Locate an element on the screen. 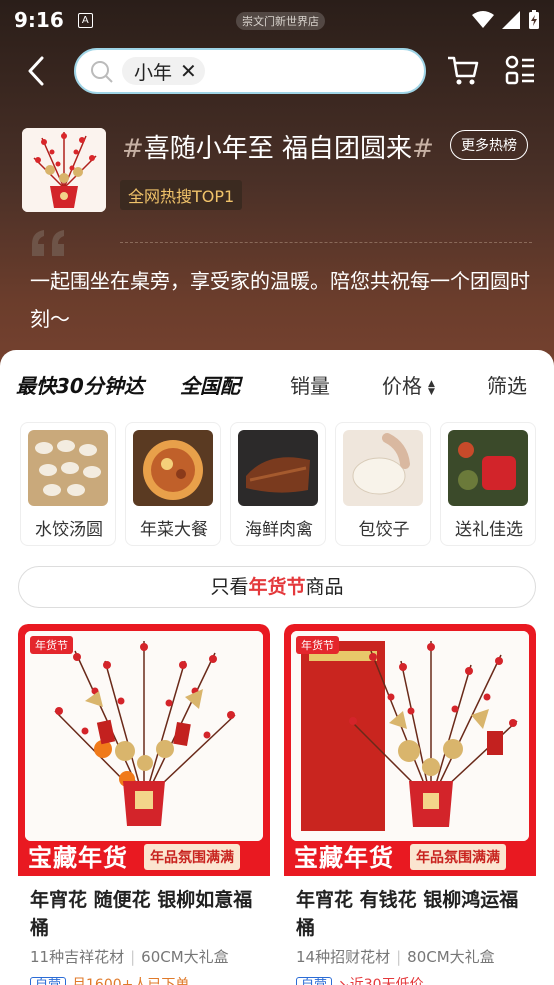 The width and height of the screenshot is (554, 985). filter-nationwide: 全国配 is located at coordinates (210, 384).